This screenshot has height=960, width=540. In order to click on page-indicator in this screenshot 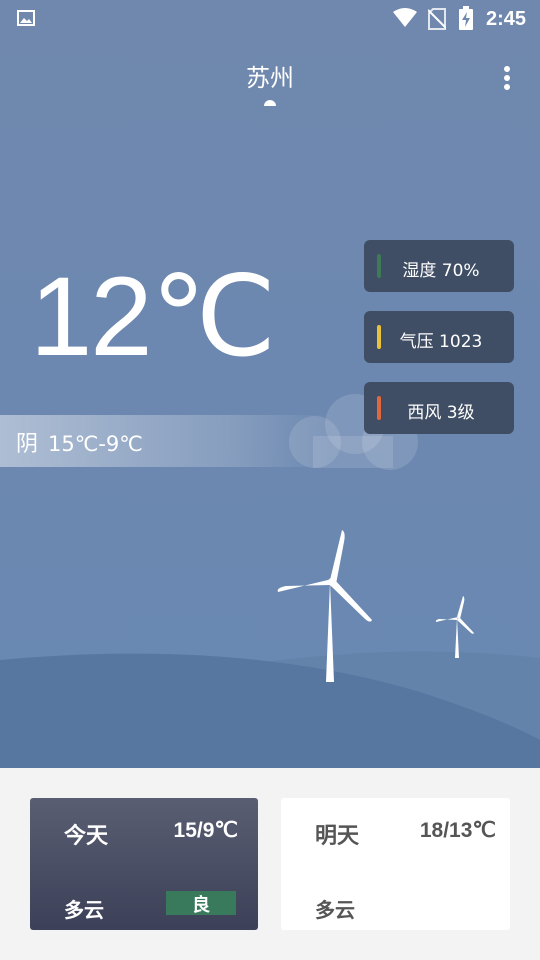, I will do `click(270, 103)`.